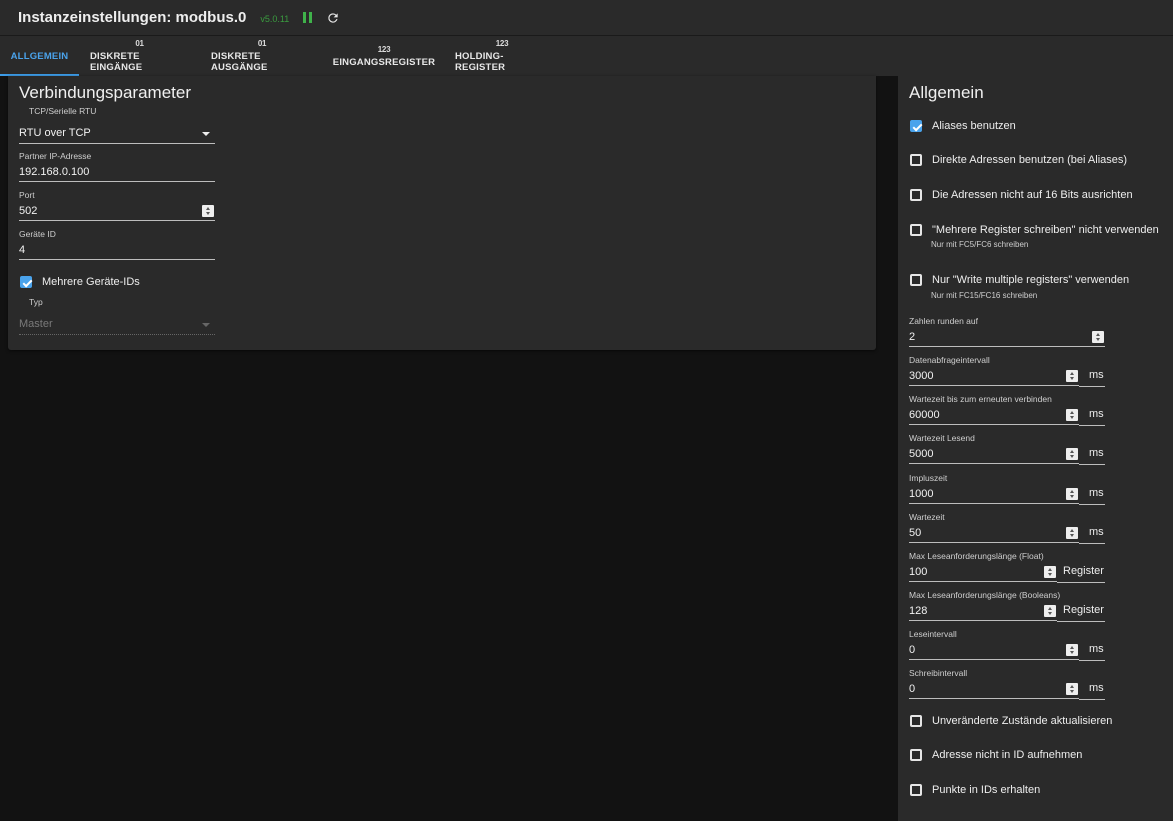  What do you see at coordinates (117, 250) in the screenshot?
I see `device-id-input: 4` at bounding box center [117, 250].